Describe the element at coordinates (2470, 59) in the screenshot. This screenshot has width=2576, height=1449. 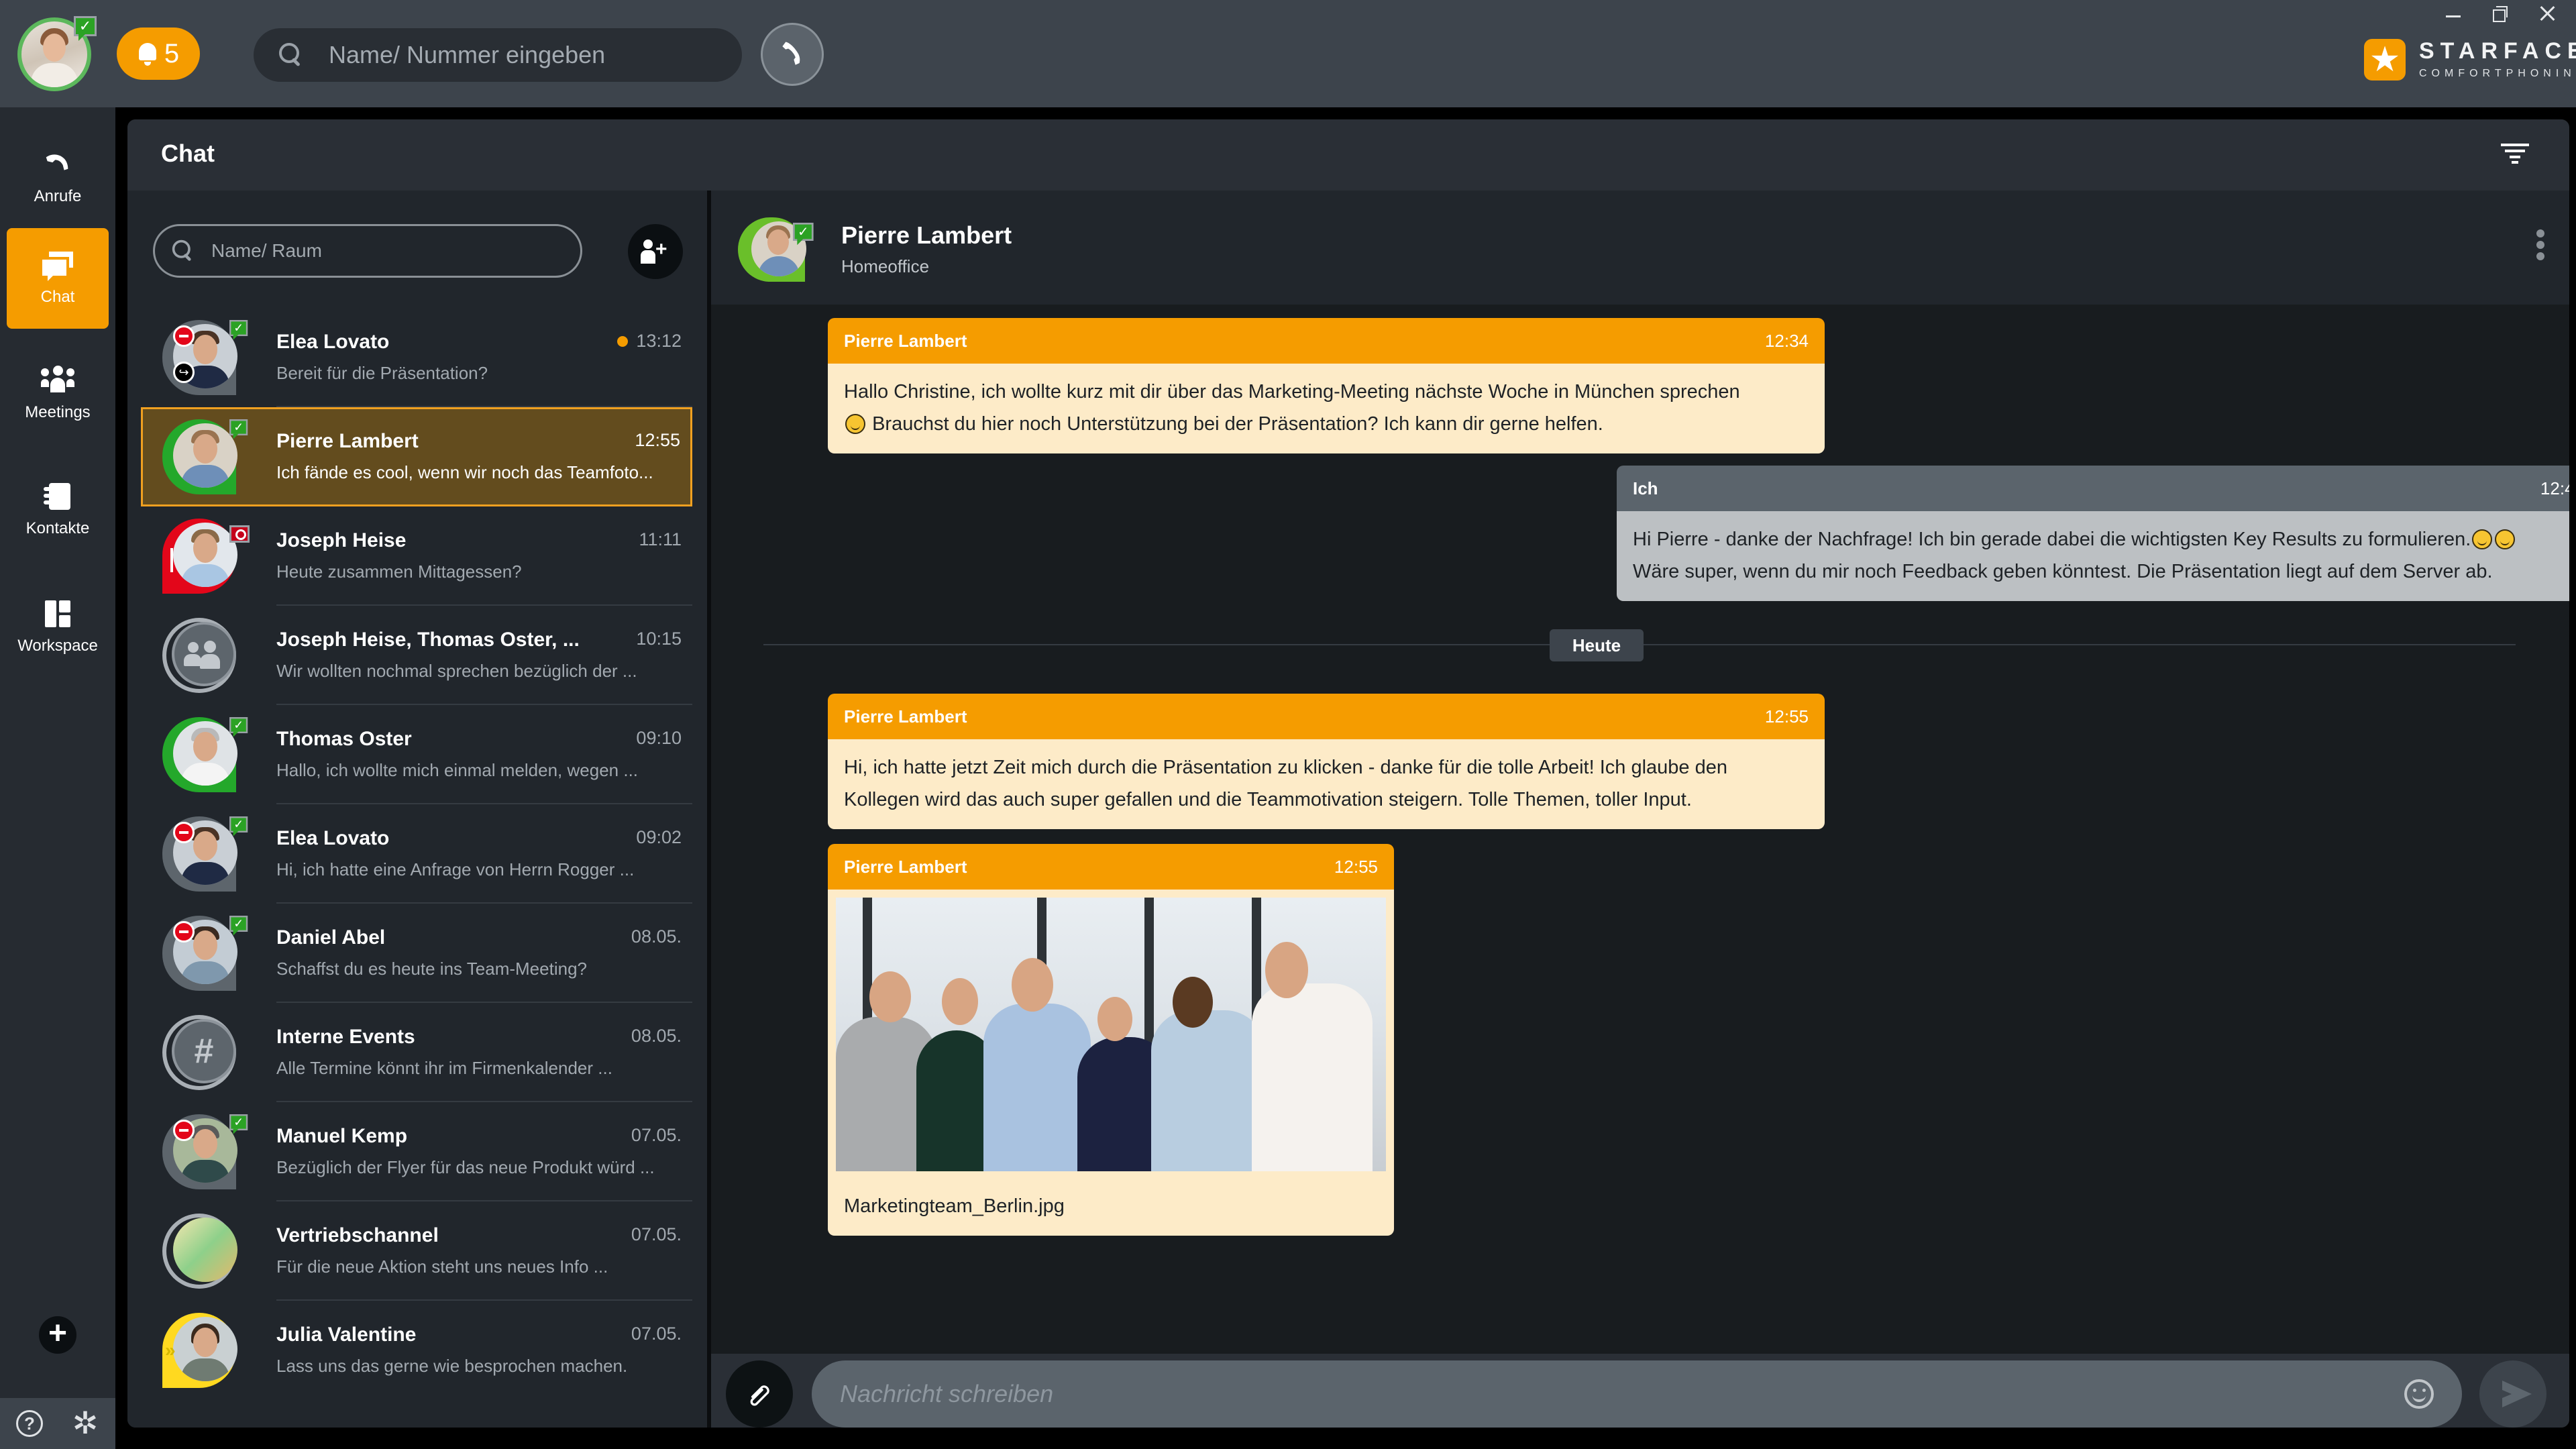
I see `brand-logo: ★ STARFACE COMFORTPHONING` at that location.